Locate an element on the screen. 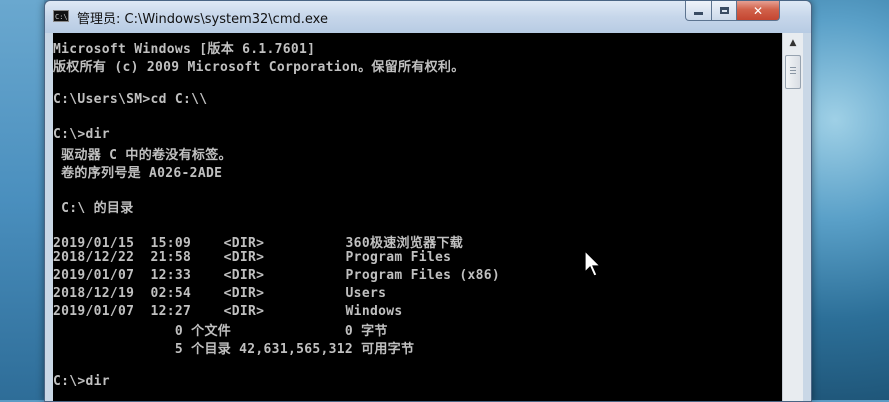 The image size is (889, 402). close-icon: ✕ is located at coordinates (758, 10).